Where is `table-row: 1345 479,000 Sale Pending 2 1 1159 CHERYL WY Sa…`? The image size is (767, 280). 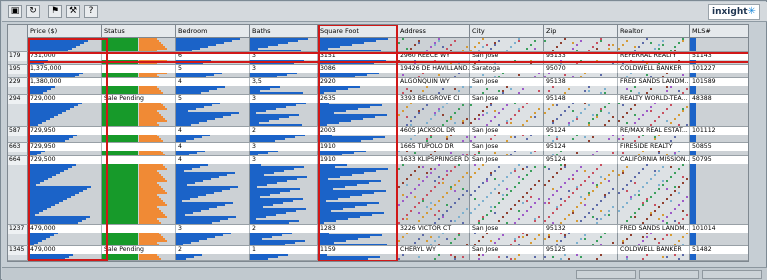 table-row: 1345 479,000 Sale Pending 2 1 1159 CHERYL WY Sa… is located at coordinates (378, 250).